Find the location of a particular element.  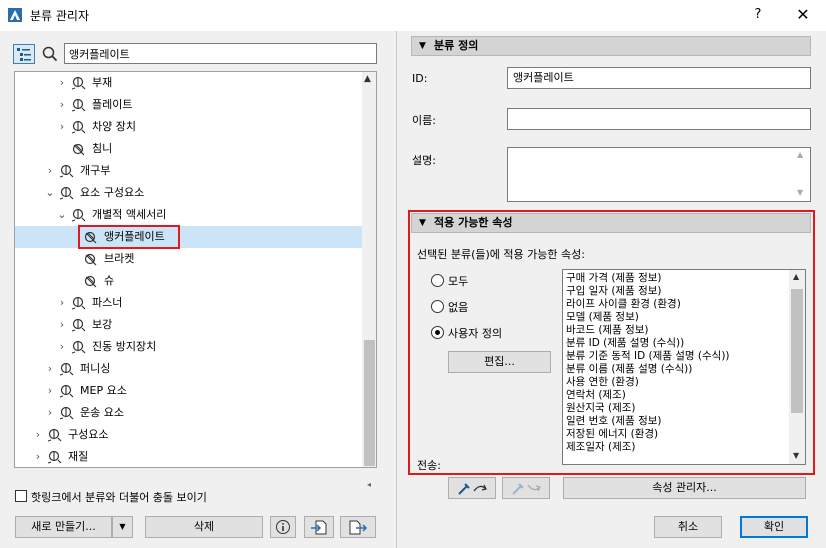

ok-button: 확인 is located at coordinates (774, 527).